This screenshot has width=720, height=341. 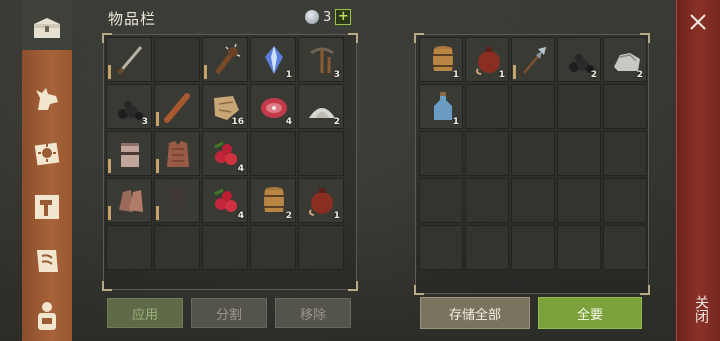 I want to click on close-panel, so click(x=698, y=170).